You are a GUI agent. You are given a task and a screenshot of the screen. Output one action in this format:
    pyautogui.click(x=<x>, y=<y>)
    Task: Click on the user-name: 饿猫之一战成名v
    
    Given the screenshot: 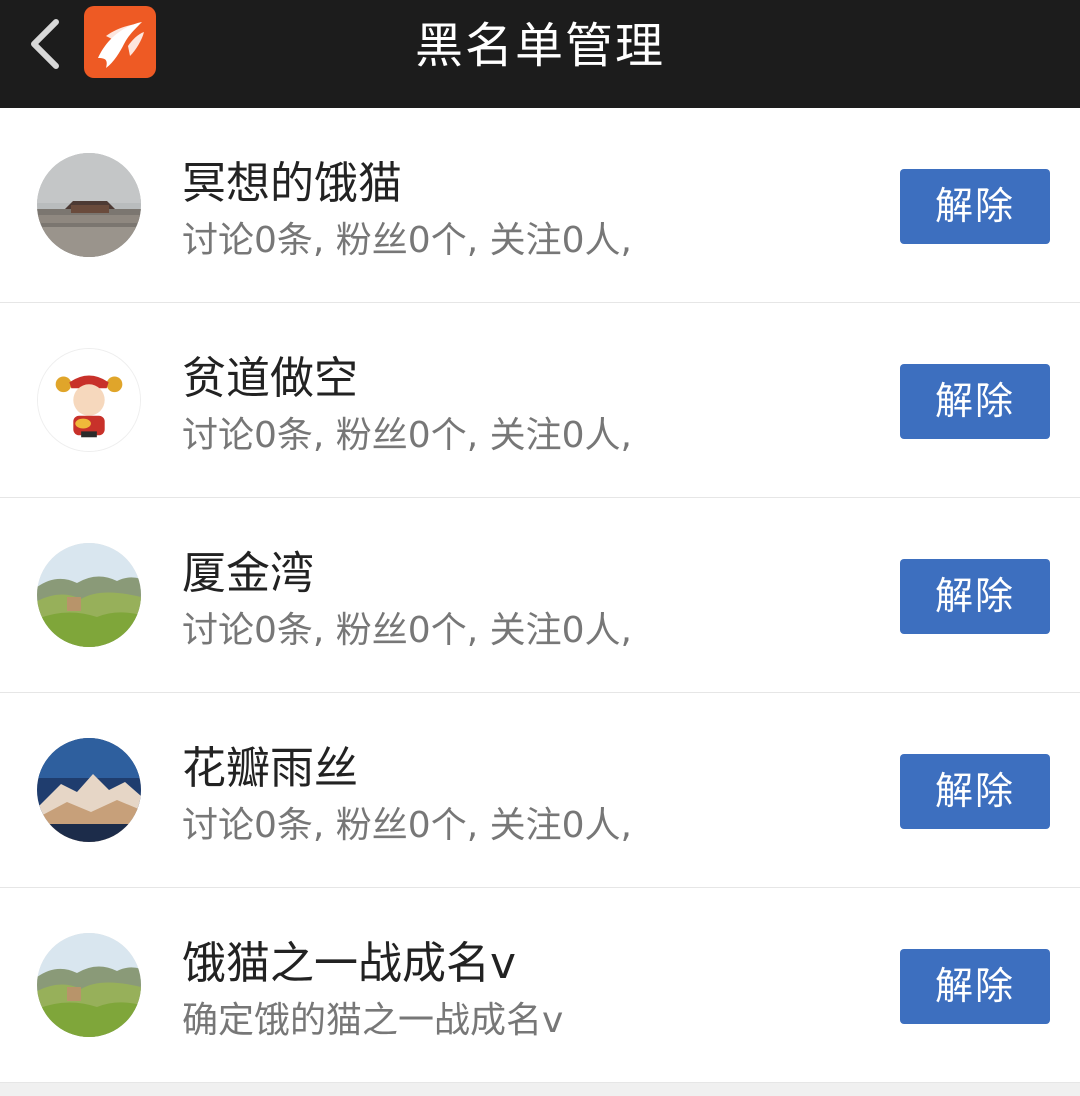 What is the action you would take?
    pyautogui.click(x=349, y=963)
    